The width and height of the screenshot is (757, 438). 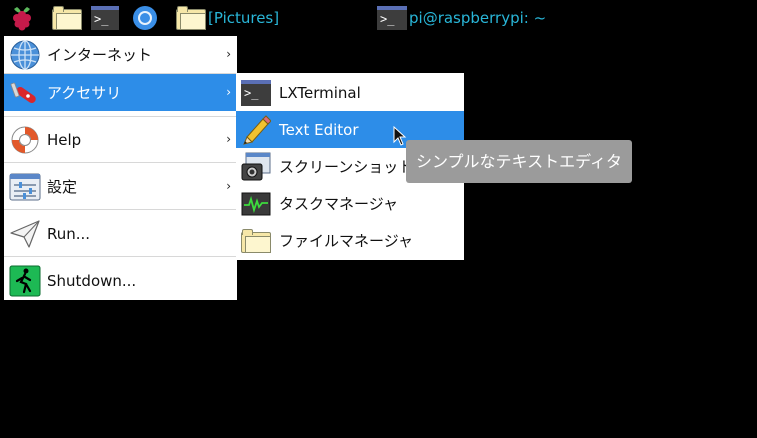 What do you see at coordinates (84, 93) in the screenshot?
I see `menu-item-label: アクセサリ` at bounding box center [84, 93].